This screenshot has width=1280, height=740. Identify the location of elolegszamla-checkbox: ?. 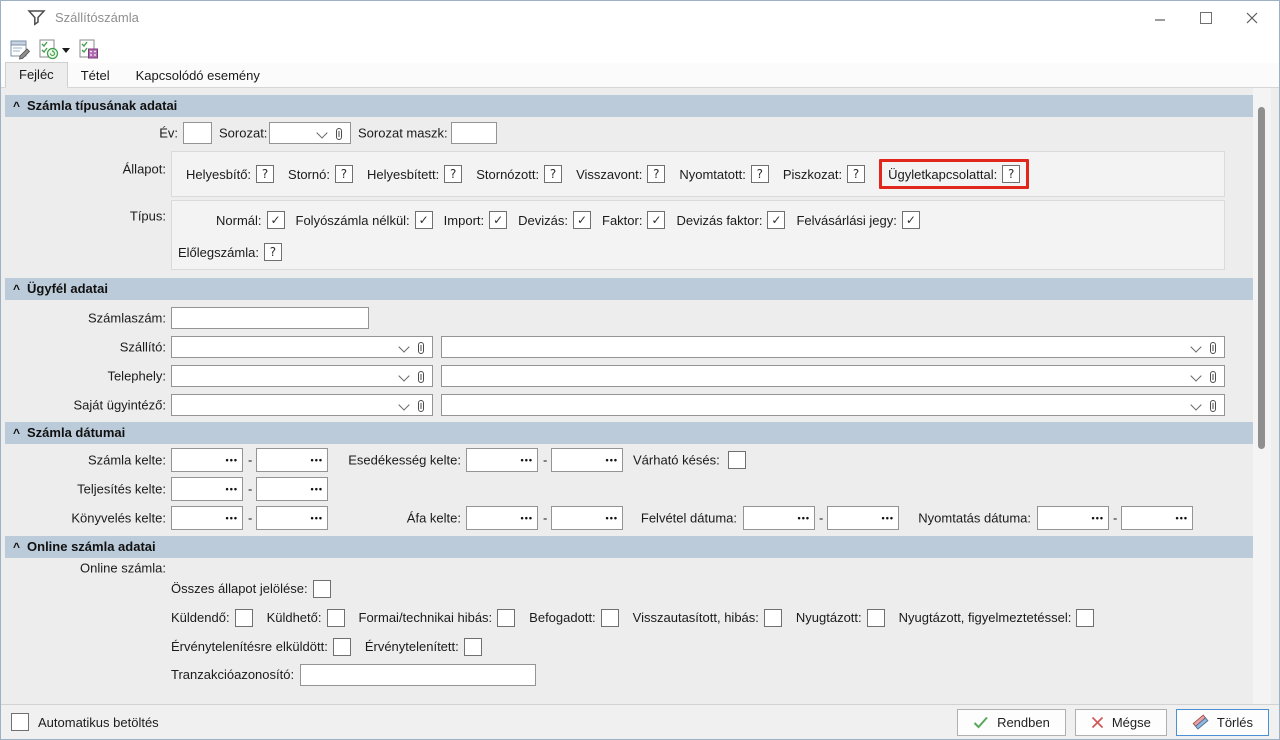
(272, 252).